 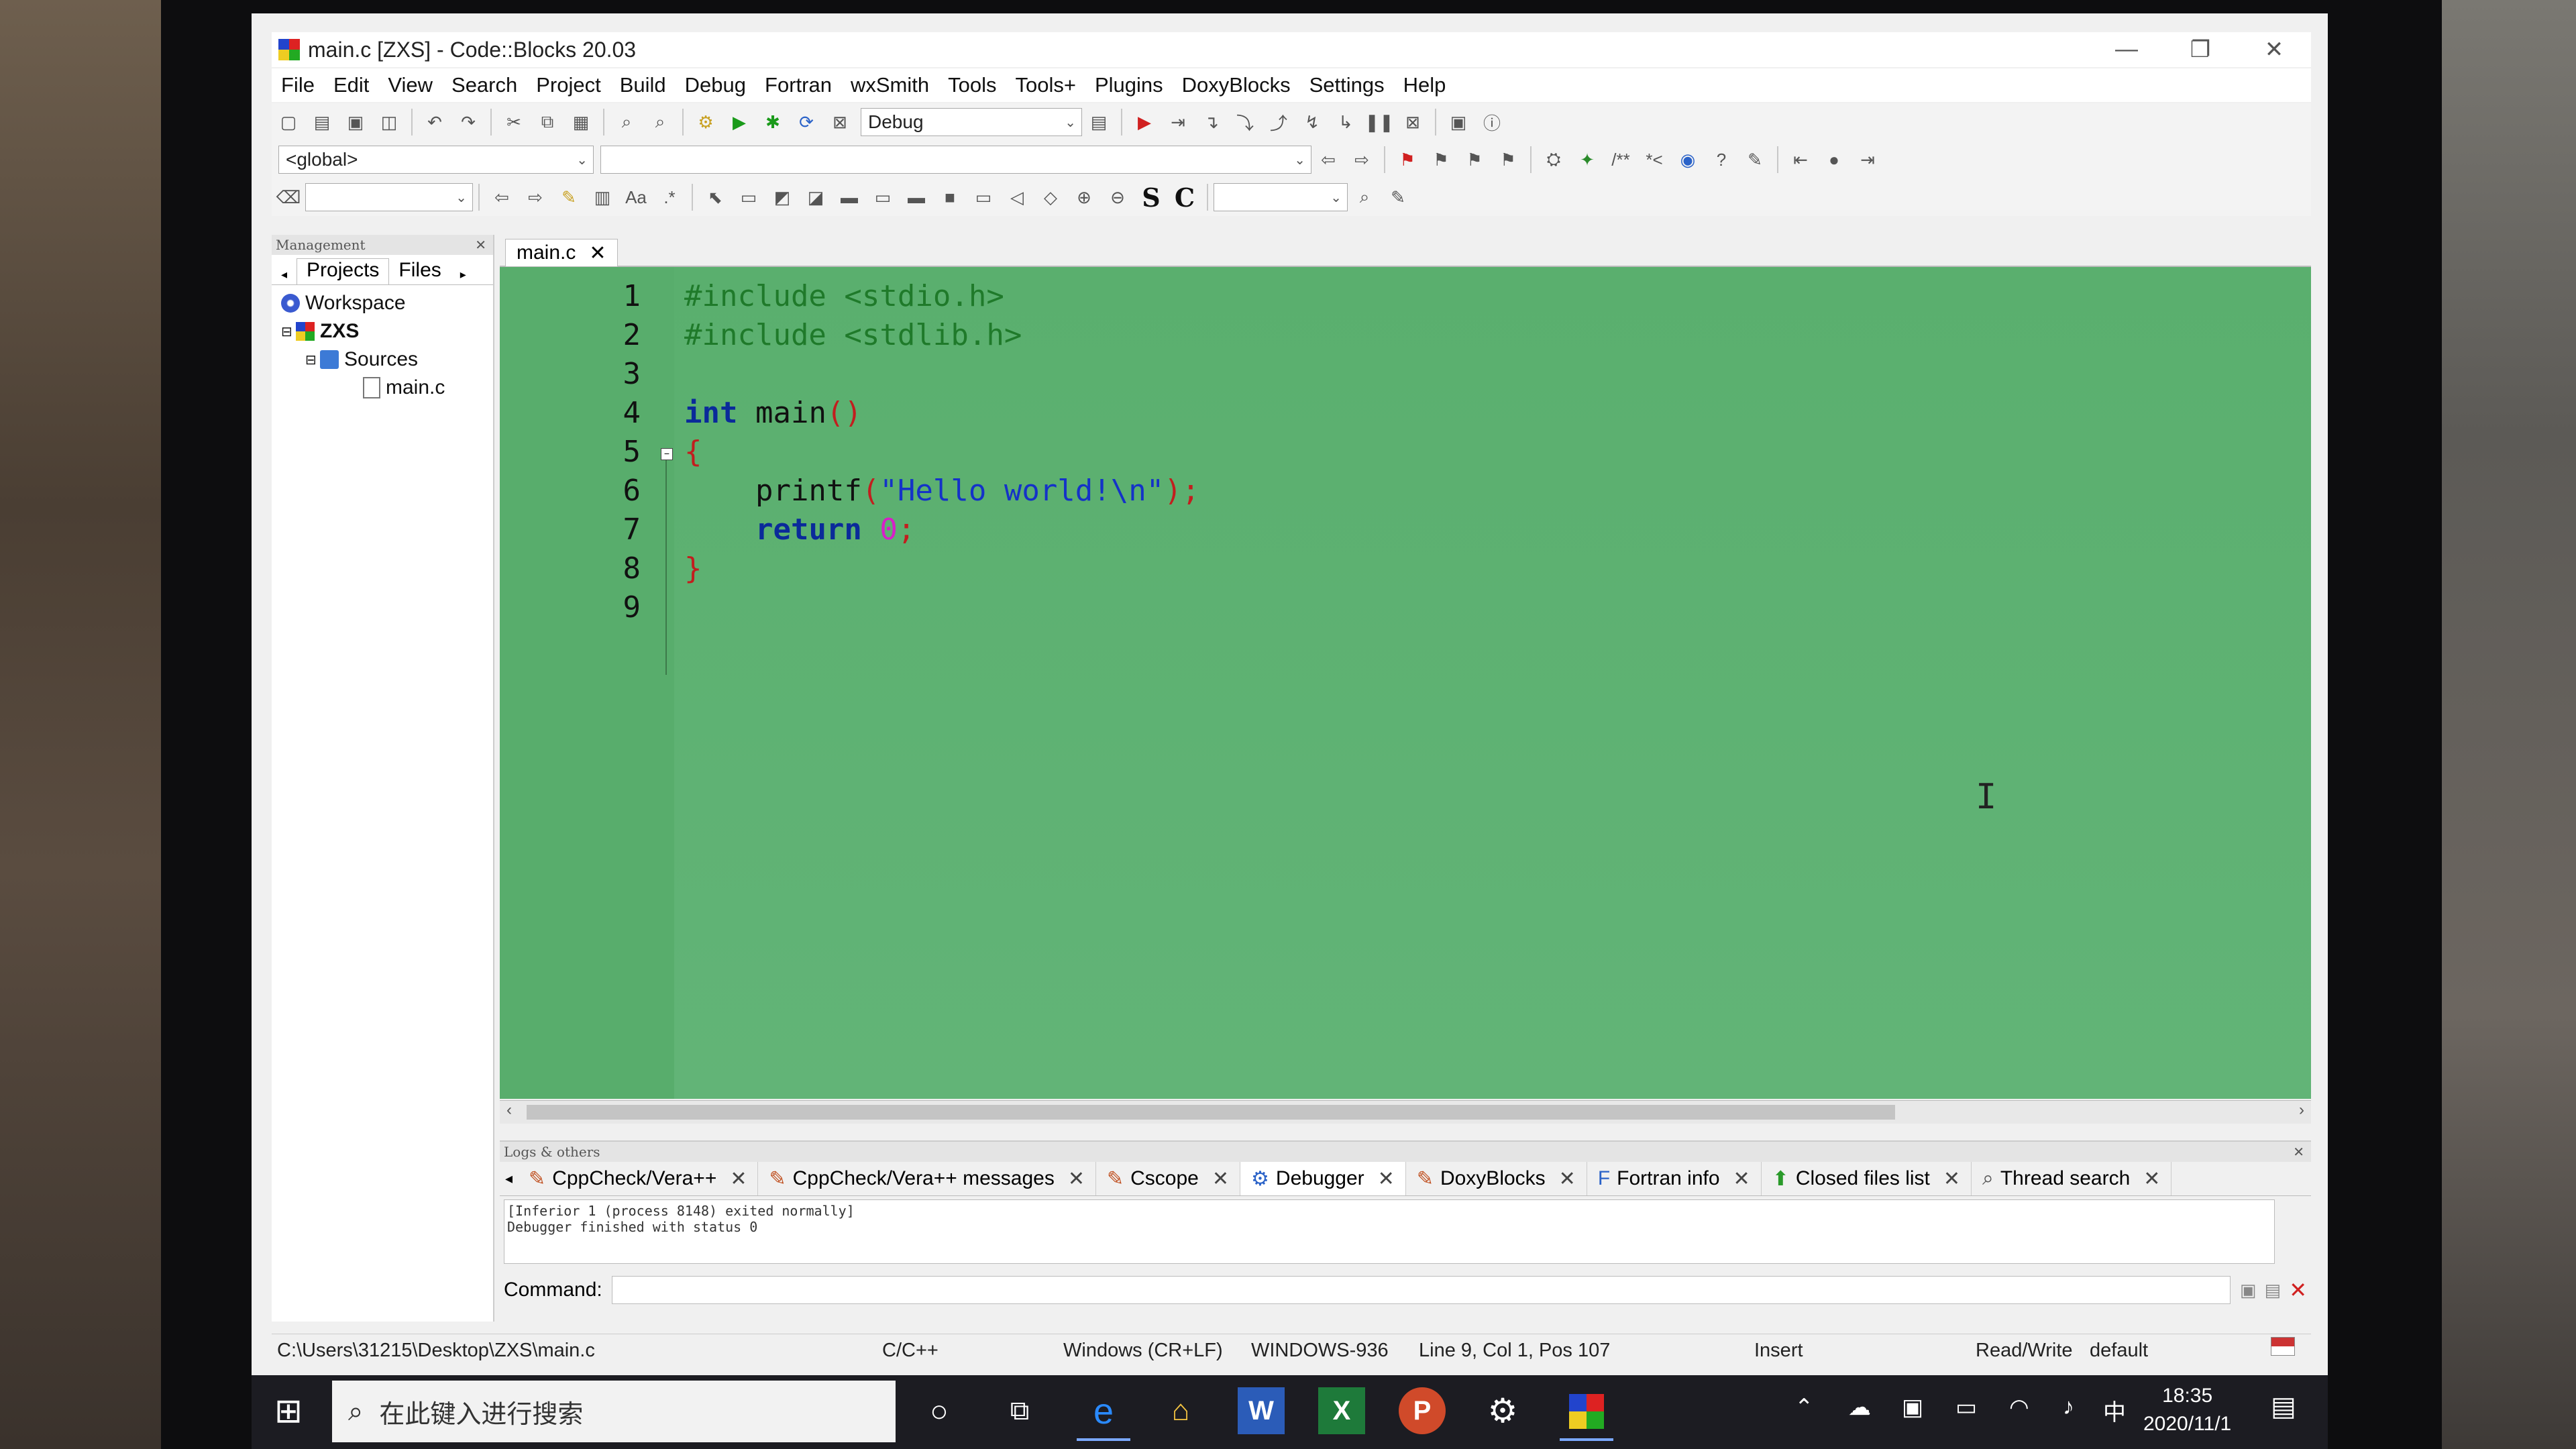 I want to click on symbol-find-icon: ⌕, so click(x=1364, y=197).